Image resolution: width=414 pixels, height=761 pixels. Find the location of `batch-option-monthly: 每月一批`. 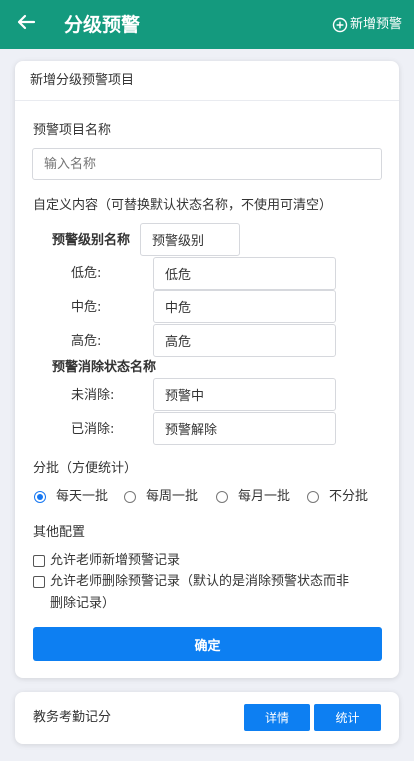

batch-option-monthly: 每月一批 is located at coordinates (253, 497).